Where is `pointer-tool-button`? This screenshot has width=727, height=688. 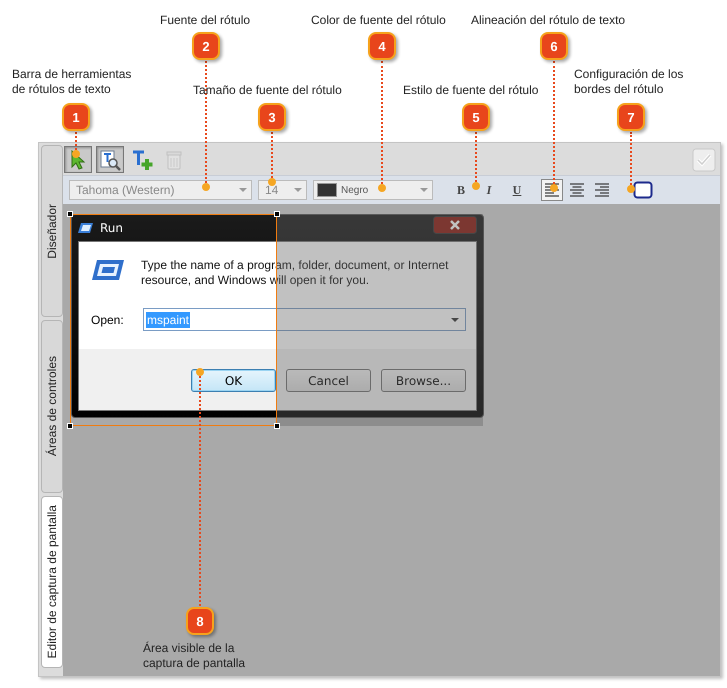
pointer-tool-button is located at coordinates (78, 159).